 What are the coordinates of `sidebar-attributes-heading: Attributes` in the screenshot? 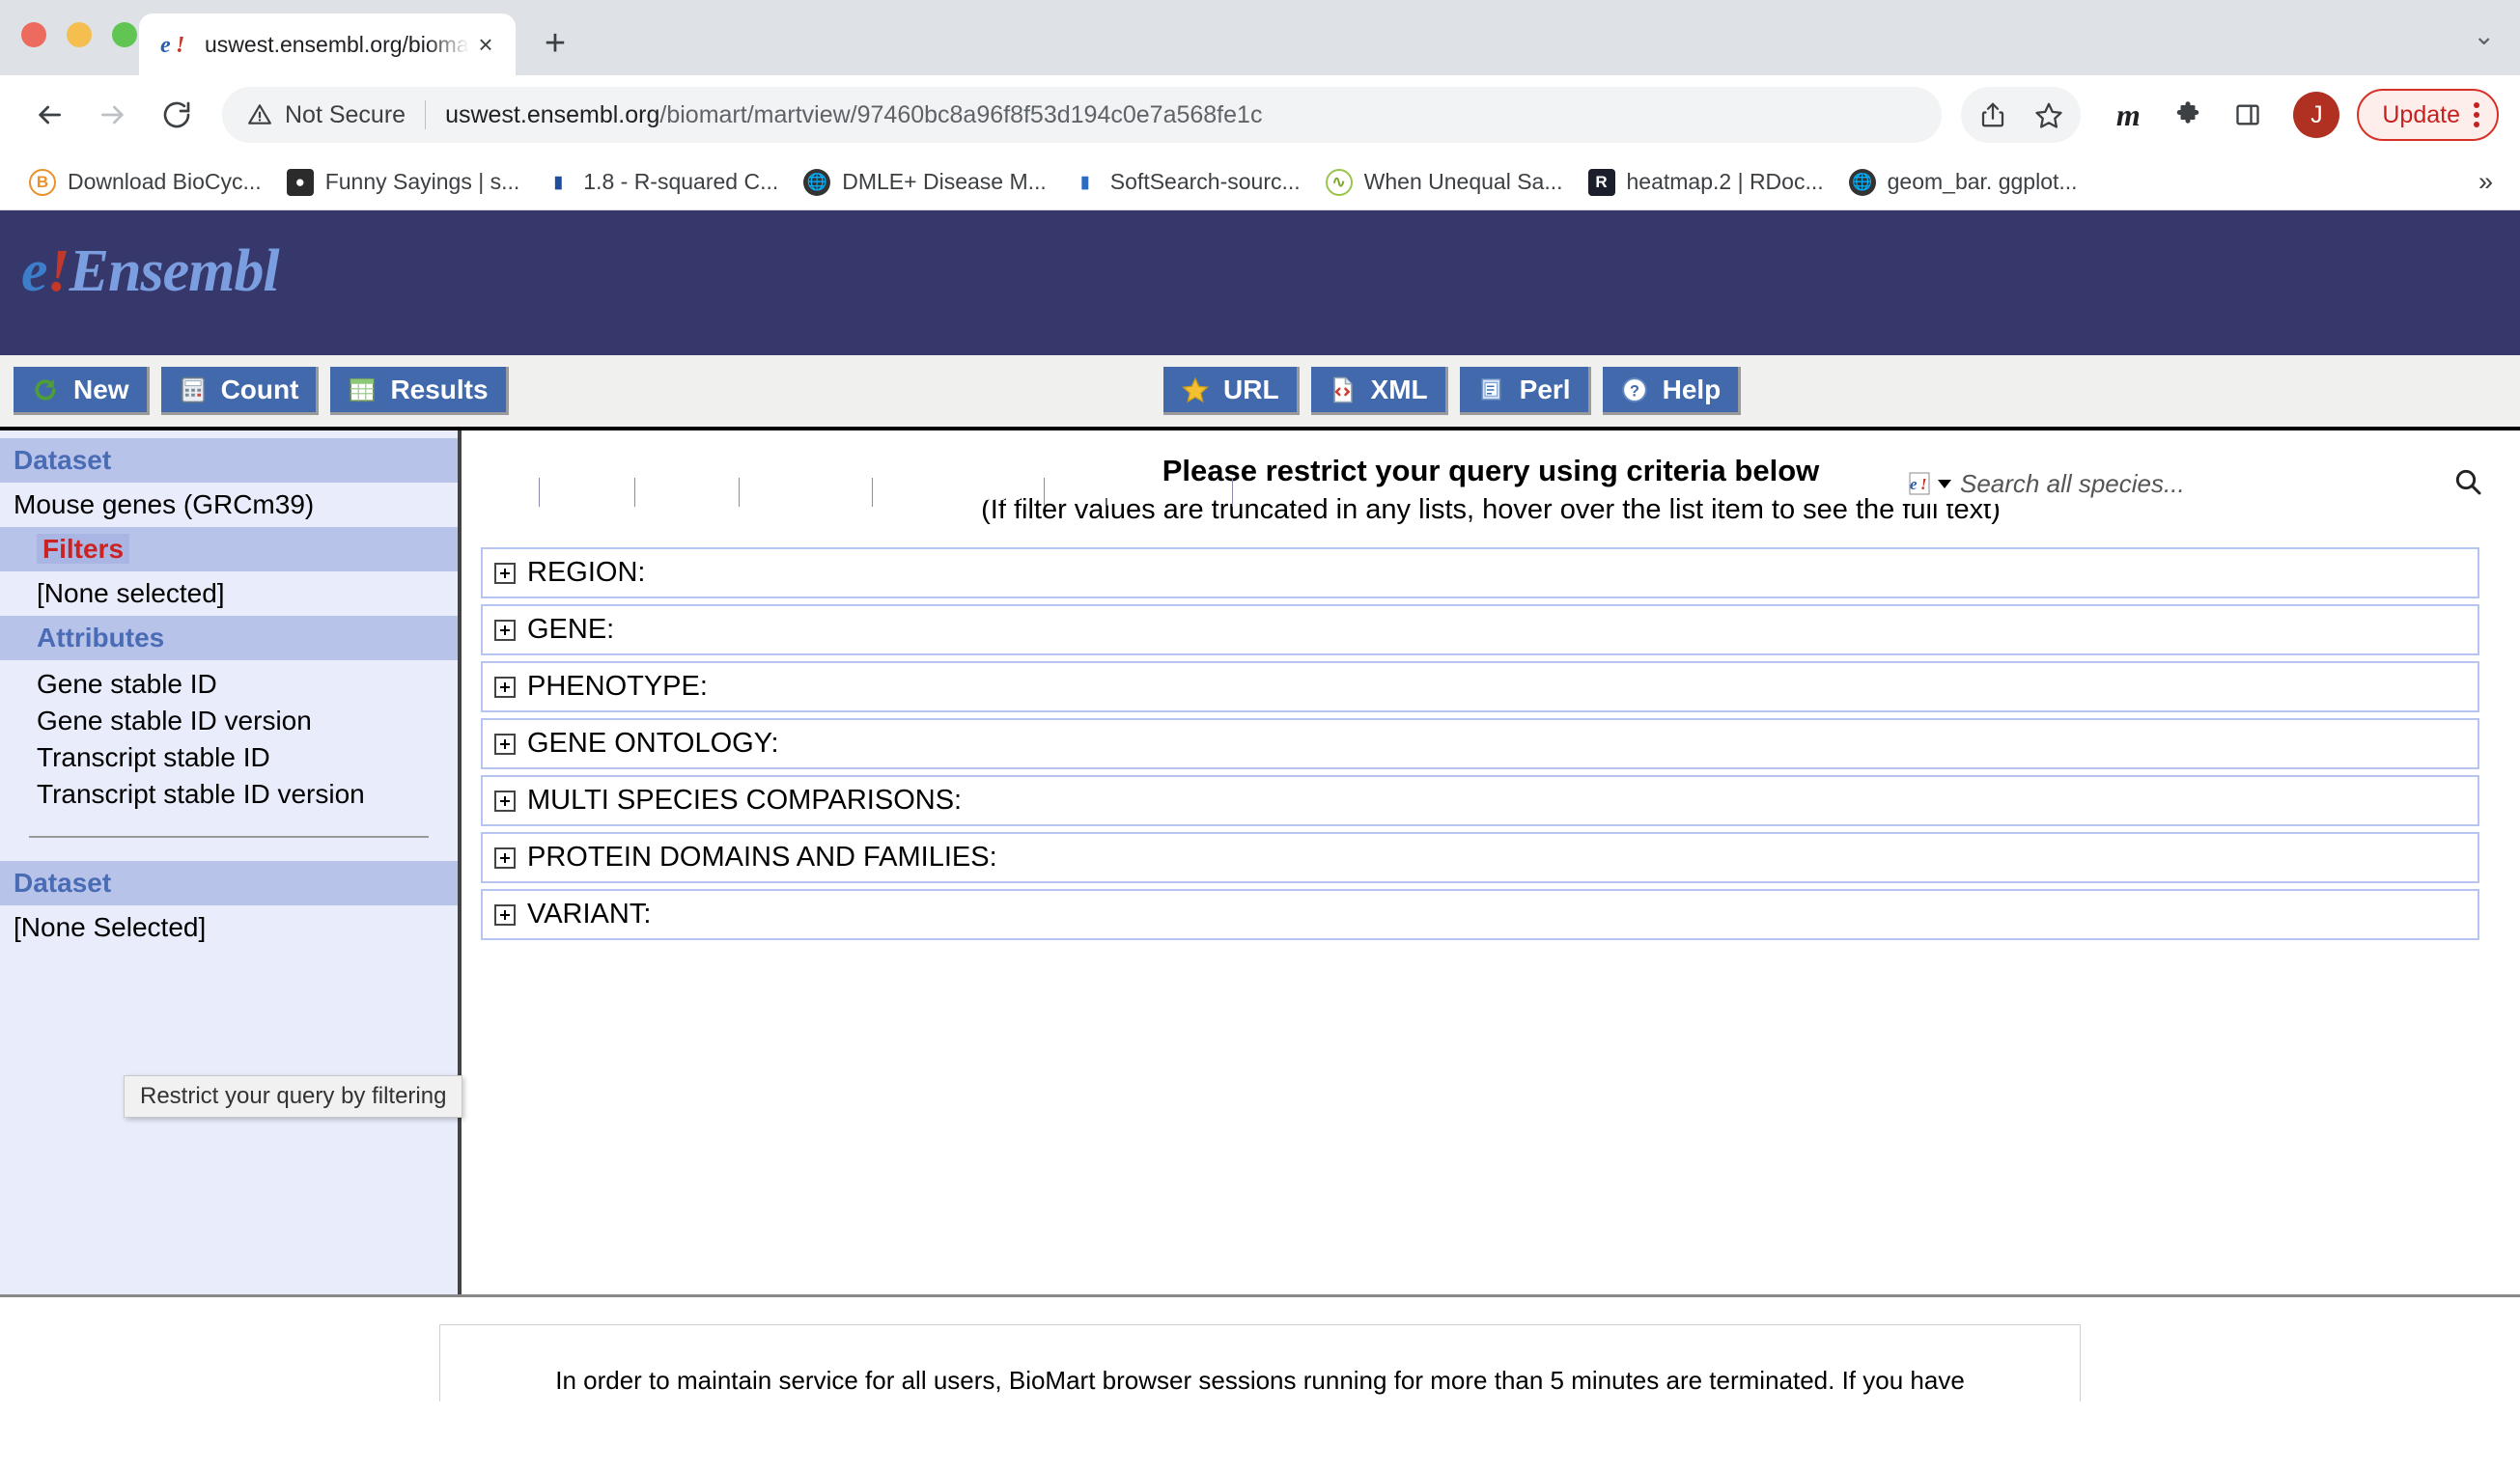 It's located at (229, 638).